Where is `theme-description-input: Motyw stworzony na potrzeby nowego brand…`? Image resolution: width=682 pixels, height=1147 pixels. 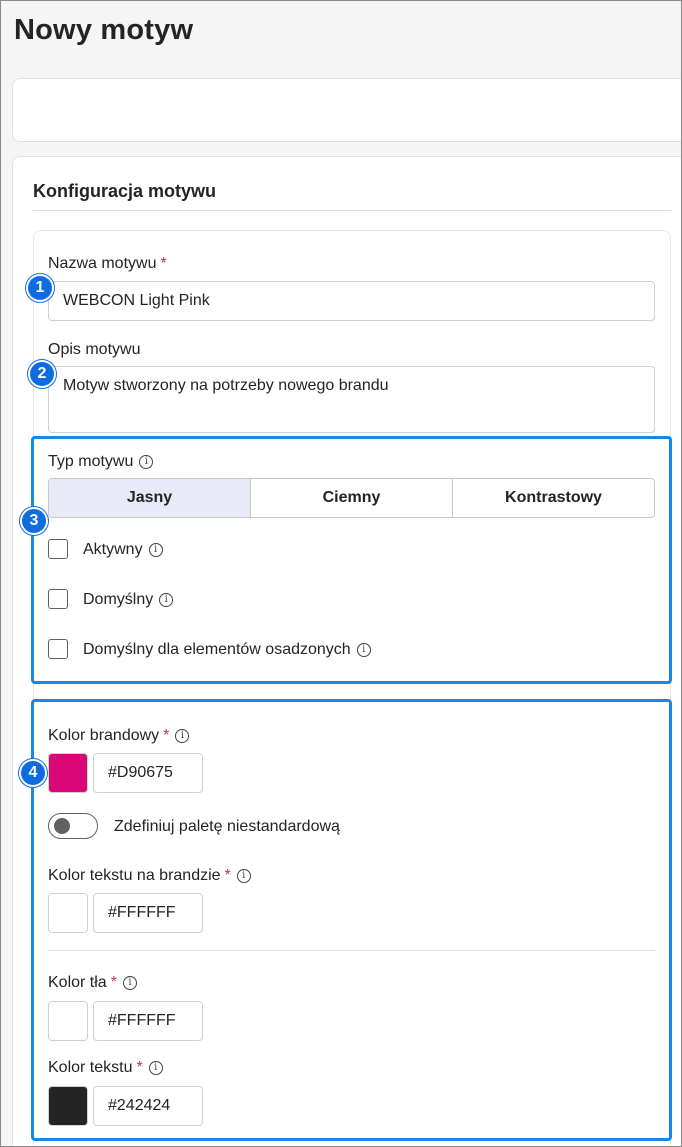
theme-description-input: Motyw stworzony na potrzeby nowego brand… is located at coordinates (351, 399).